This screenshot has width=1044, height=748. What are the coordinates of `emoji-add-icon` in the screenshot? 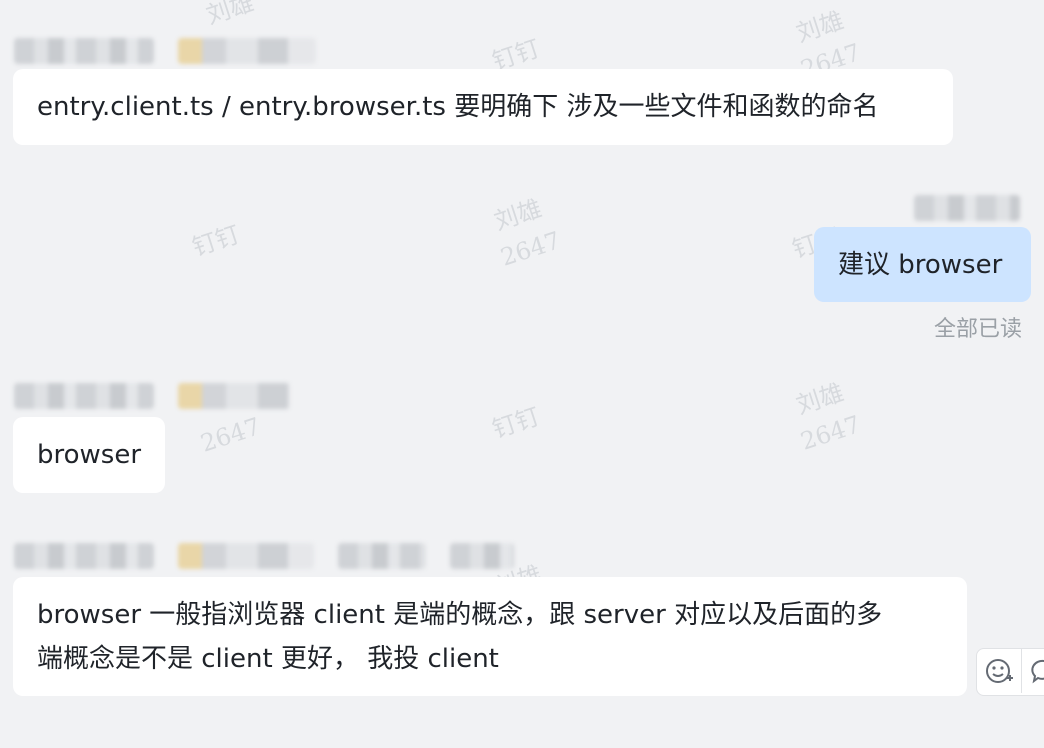 It's located at (999, 671).